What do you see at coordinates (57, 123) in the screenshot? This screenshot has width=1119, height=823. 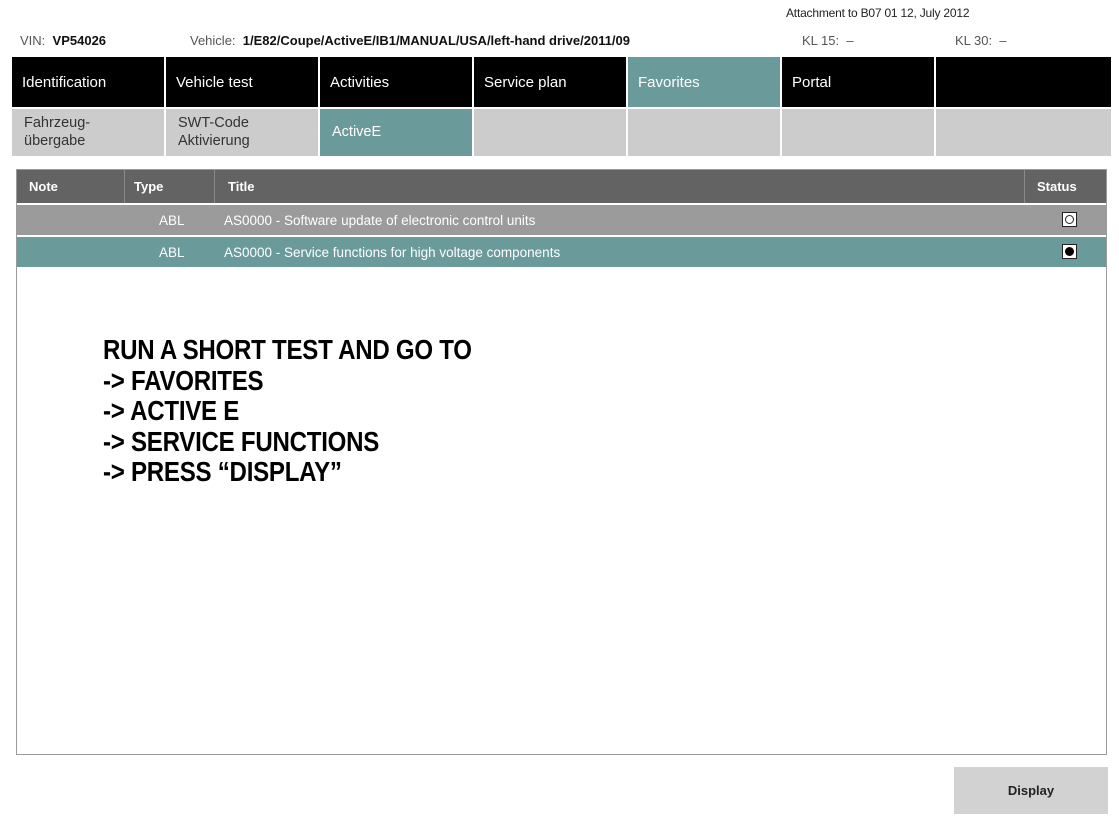 I see `subtab-label-line1: Fahrzeug-` at bounding box center [57, 123].